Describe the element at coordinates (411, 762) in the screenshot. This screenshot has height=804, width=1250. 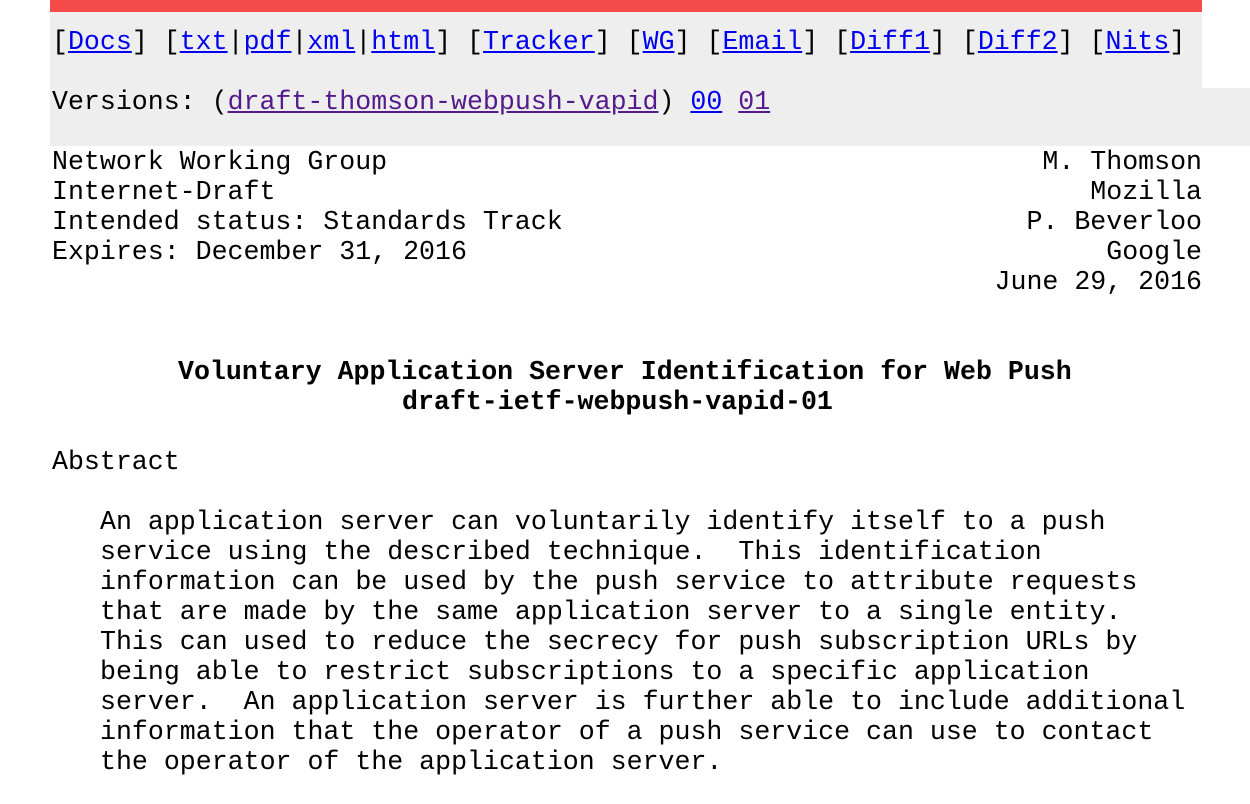
I see `abstract-line: the operator of the application server.` at that location.